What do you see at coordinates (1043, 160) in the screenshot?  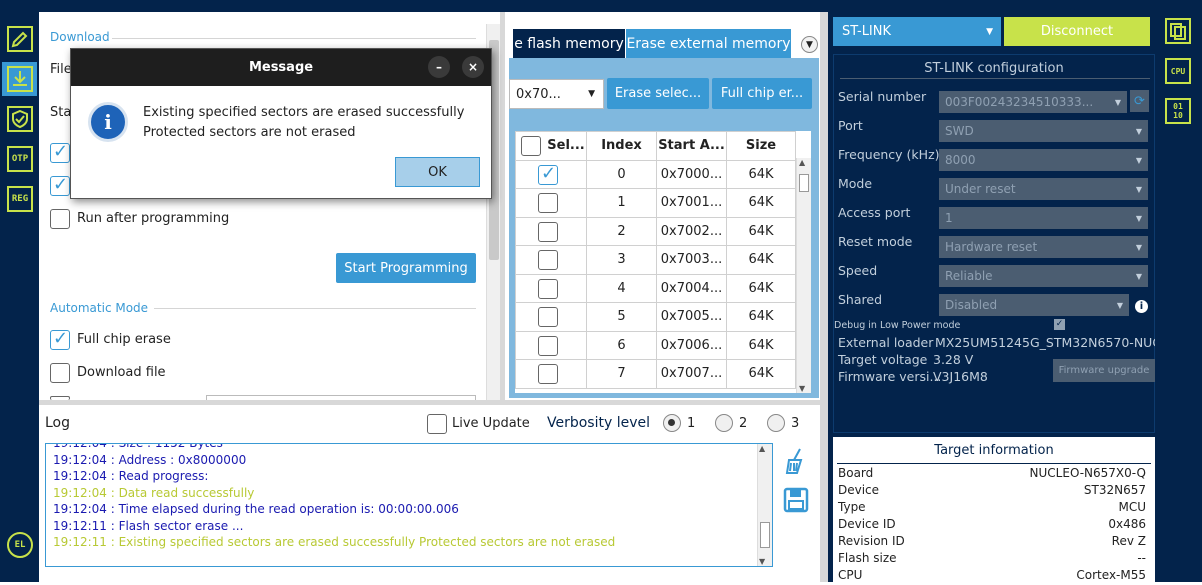 I see `config-select: 8000 ▼` at bounding box center [1043, 160].